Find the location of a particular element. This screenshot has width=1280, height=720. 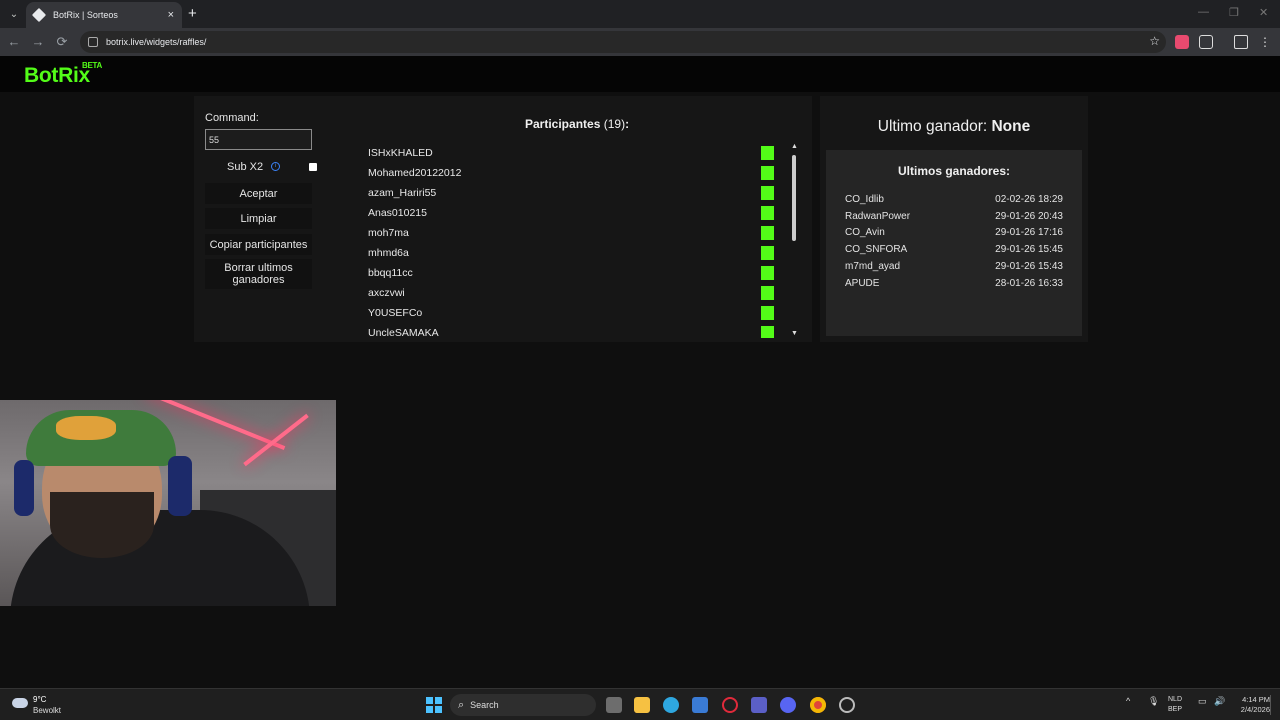

forward-button: → is located at coordinates (38, 41).